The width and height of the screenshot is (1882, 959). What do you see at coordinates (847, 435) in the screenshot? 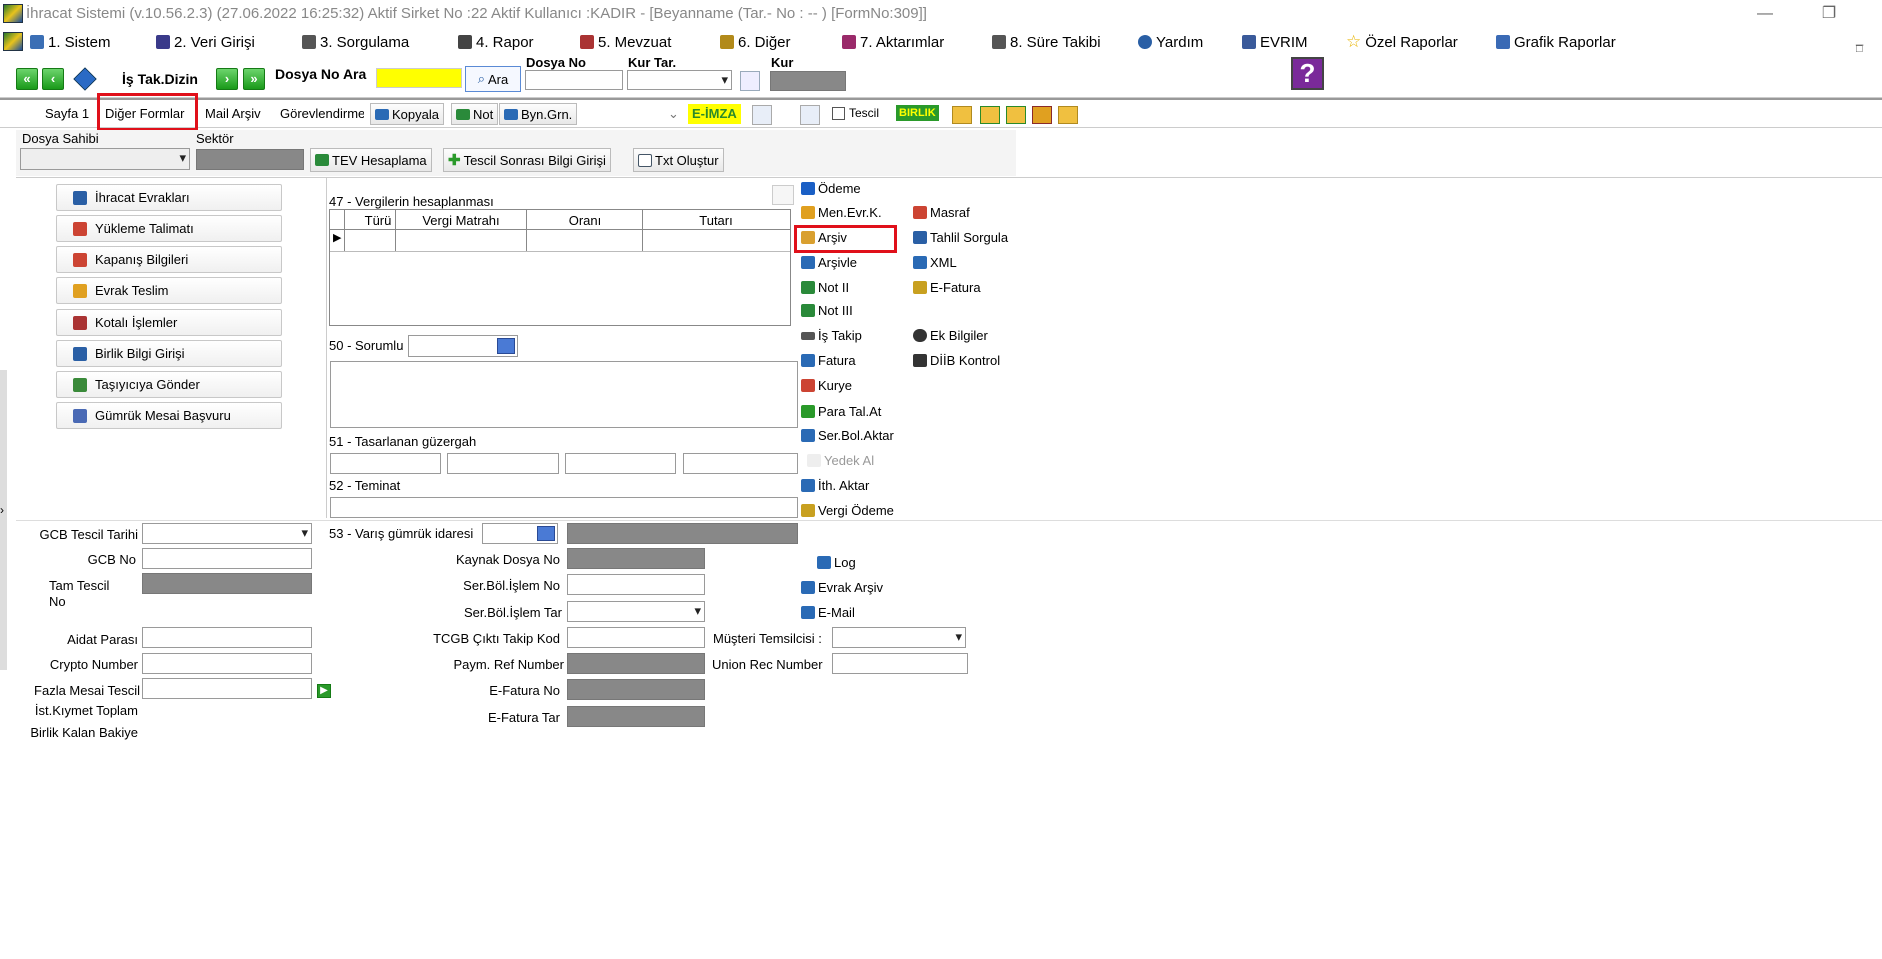
I see `link-ser-bol-aktar: Ser.Bol.Aktar` at bounding box center [847, 435].